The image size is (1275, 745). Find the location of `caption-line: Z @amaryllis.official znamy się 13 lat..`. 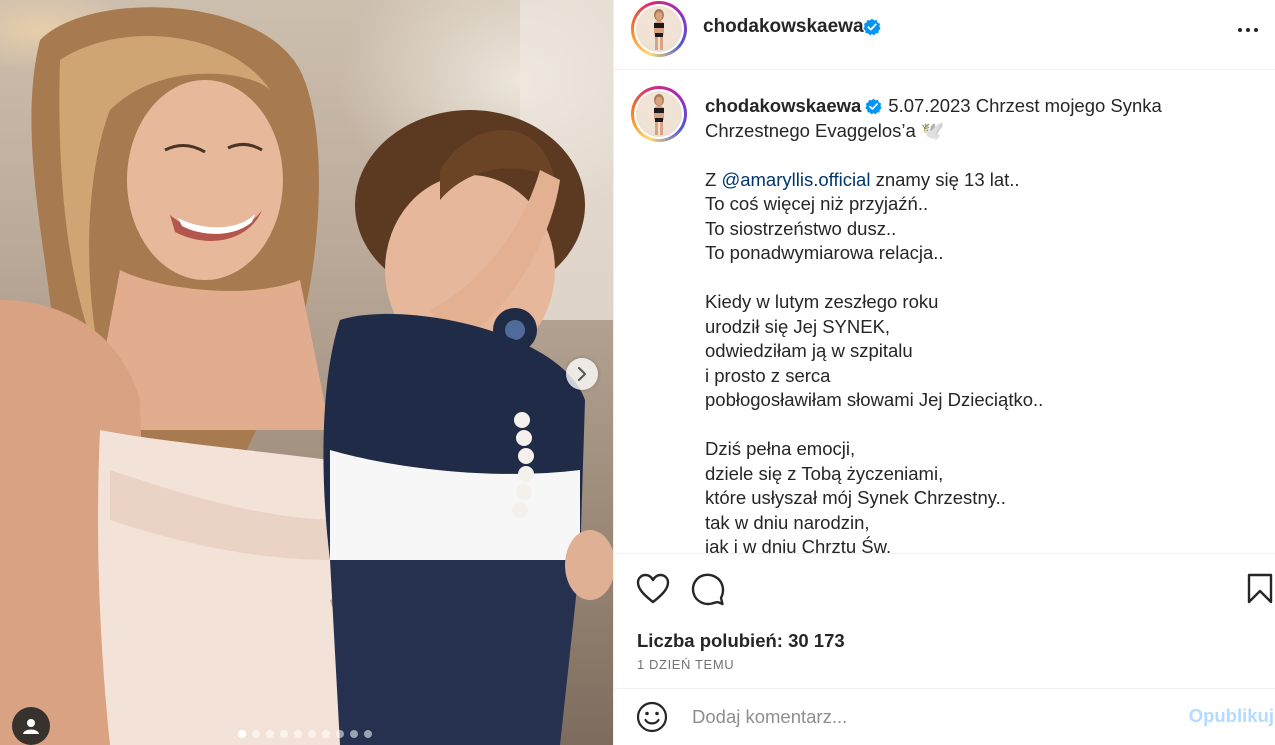

caption-line: Z @amaryllis.official znamy się 13 lat.. is located at coordinates (862, 179).